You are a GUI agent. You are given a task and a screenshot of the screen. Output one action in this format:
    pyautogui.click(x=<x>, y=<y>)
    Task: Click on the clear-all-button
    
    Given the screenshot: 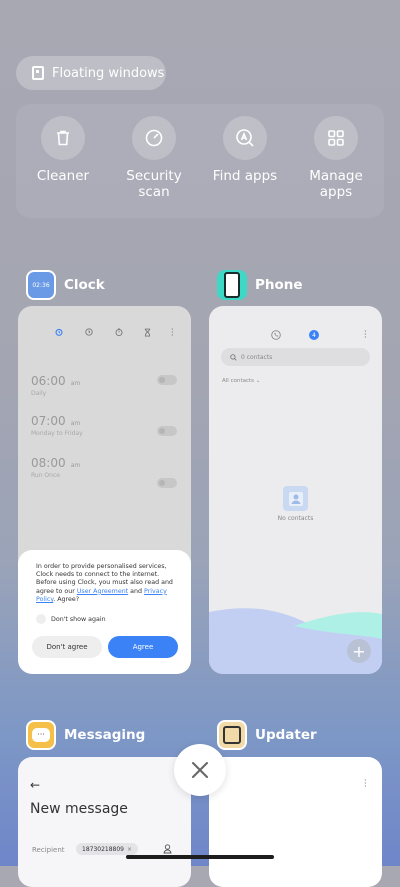 What is the action you would take?
    pyautogui.click(x=200, y=770)
    